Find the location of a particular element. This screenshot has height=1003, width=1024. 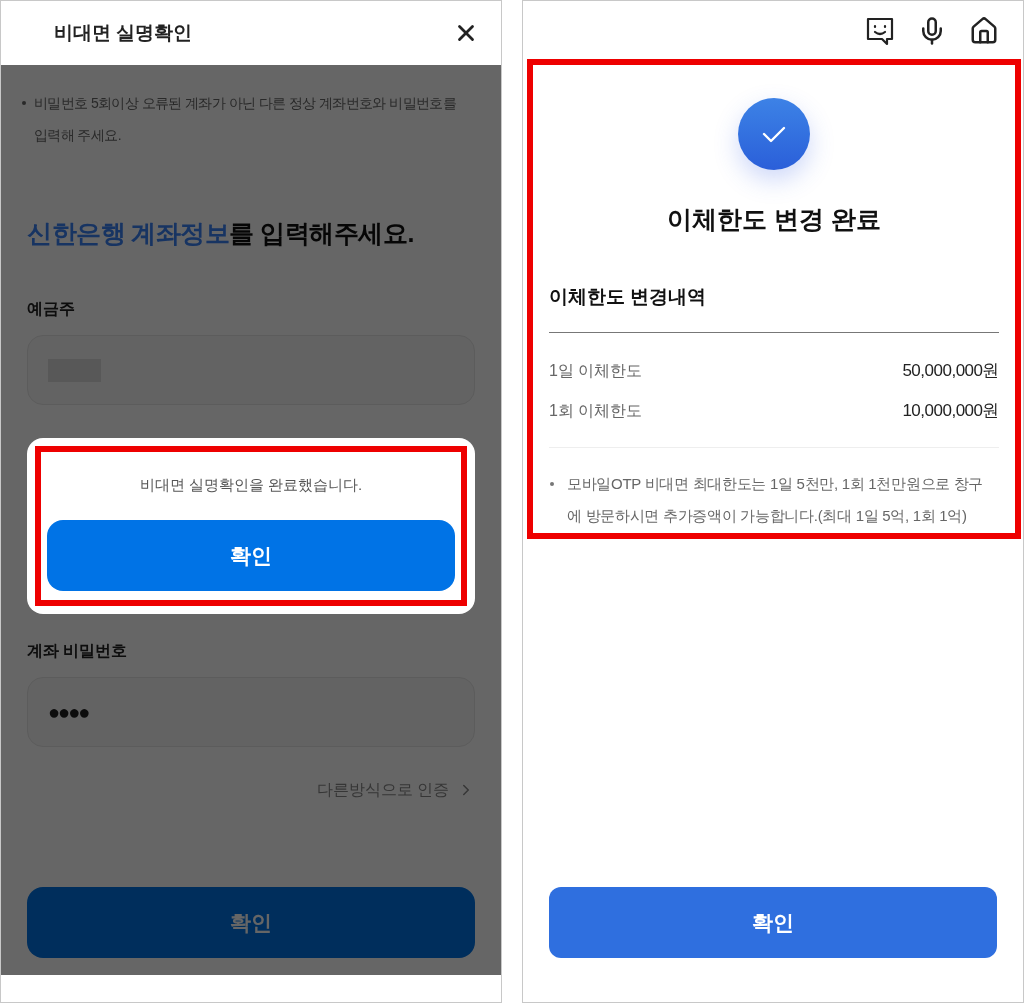

limit-value: 10,000,000원 is located at coordinates (950, 411).